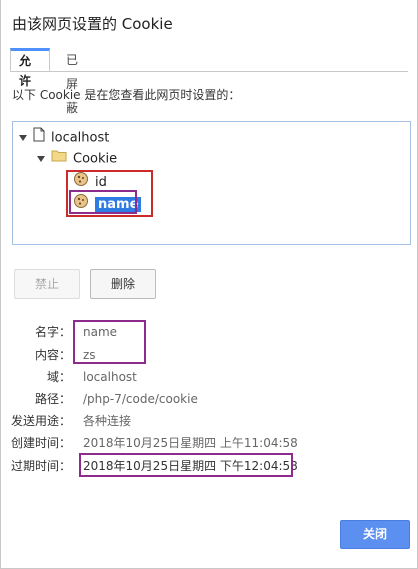 The height and width of the screenshot is (569, 418). I want to click on detail-label: 过期时间：, so click(40, 466).